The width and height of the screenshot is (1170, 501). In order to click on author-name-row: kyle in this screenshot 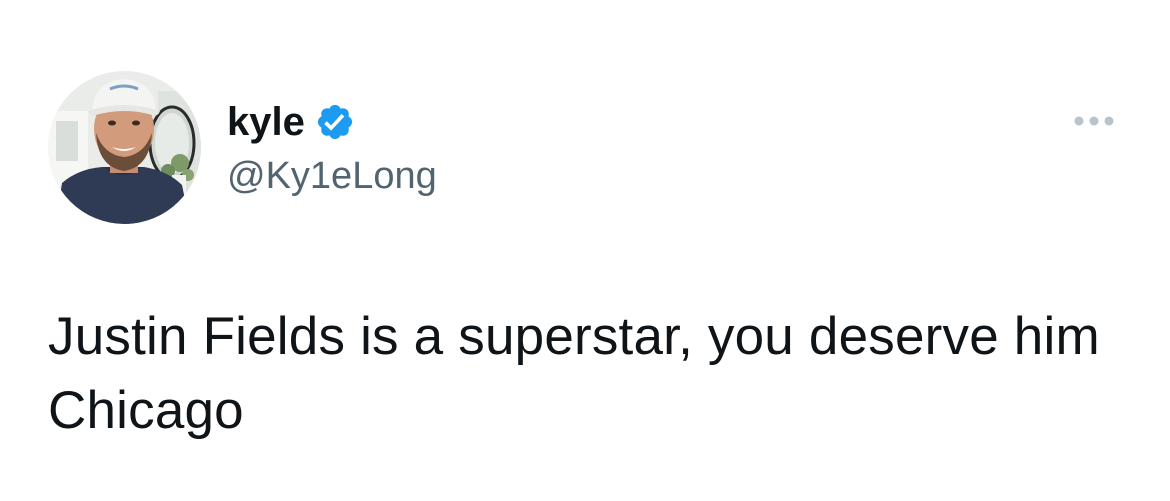, I will do `click(291, 122)`.